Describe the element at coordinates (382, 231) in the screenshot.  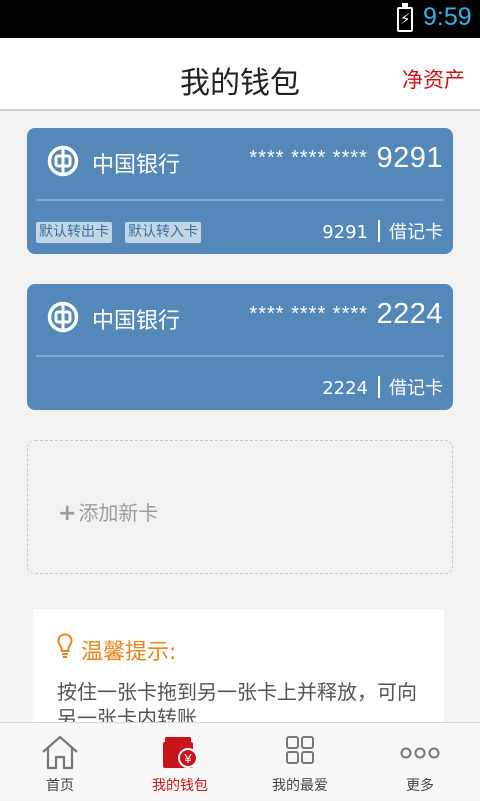
I see `card-footer: 9291 借记卡` at that location.